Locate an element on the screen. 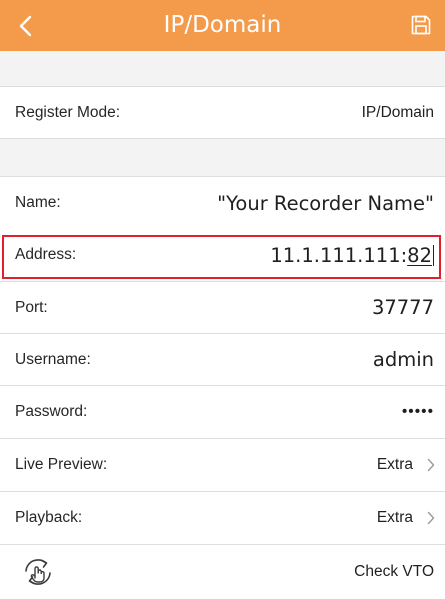 Image resolution: width=445 pixels, height=599 pixels. save-icon is located at coordinates (421, 25).